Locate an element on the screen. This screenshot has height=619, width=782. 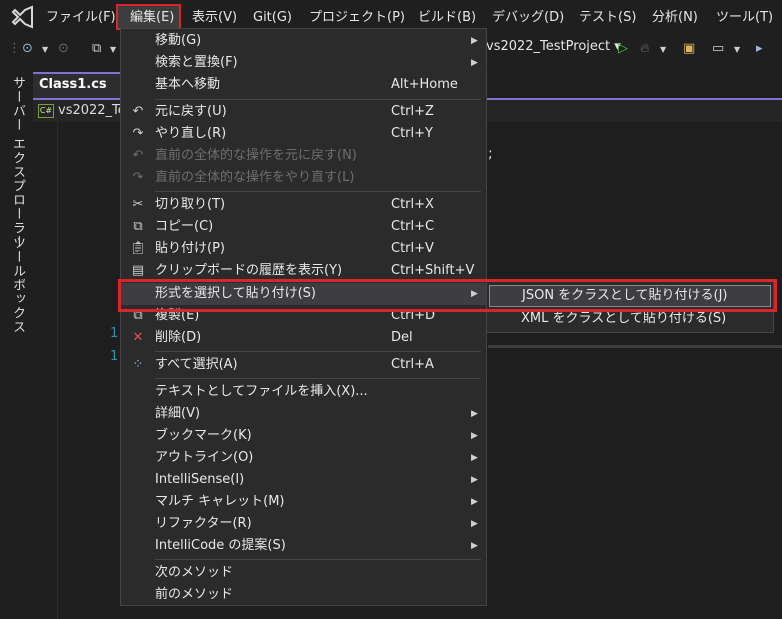
pointer-icon: ▸ is located at coordinates (759, 48).